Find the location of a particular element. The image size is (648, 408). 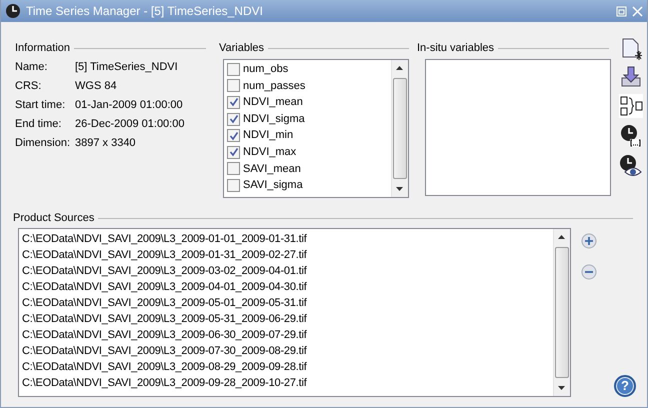

variable-label: SAVI_sigma is located at coordinates (273, 186).